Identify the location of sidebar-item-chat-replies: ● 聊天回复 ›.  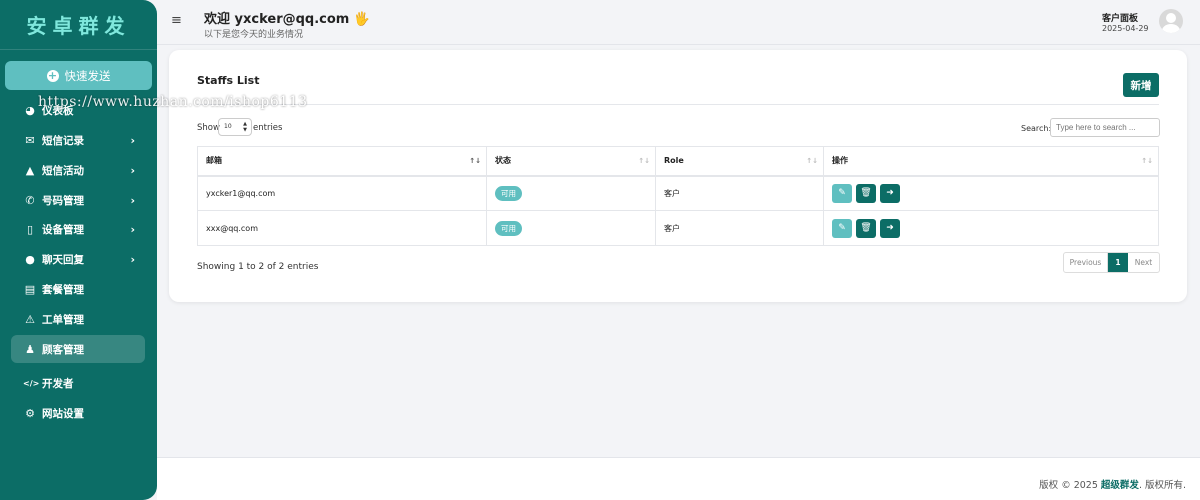
(78, 259).